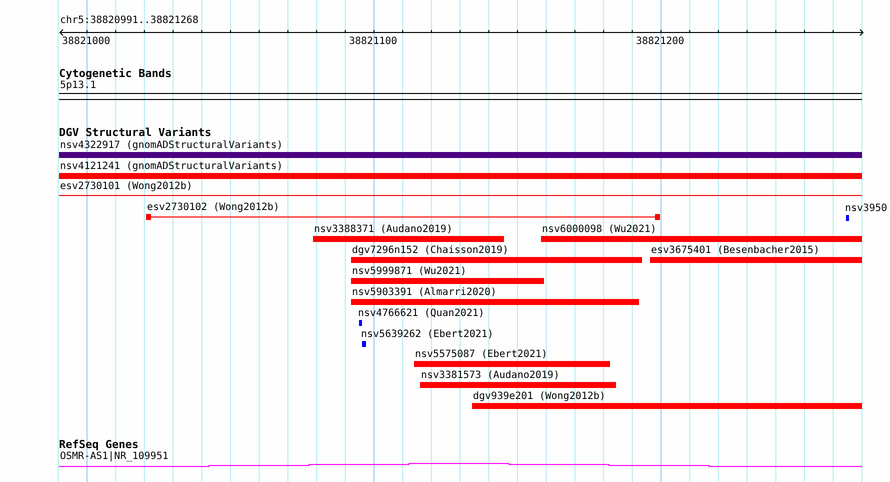 This screenshot has height=482, width=890. Describe the element at coordinates (421, 313) in the screenshot. I see `feature-label: nsv4766621 (Quan2021)` at that location.